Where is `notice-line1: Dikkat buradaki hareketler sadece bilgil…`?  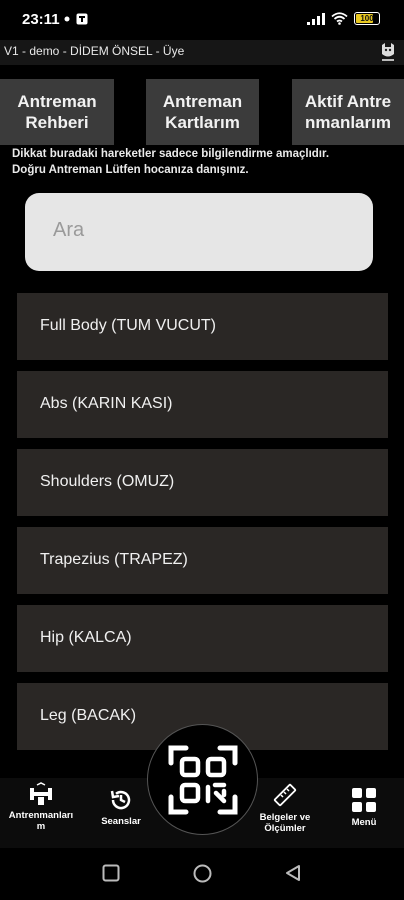 notice-line1: Dikkat buradaki hareketler sadece bilgil… is located at coordinates (171, 154).